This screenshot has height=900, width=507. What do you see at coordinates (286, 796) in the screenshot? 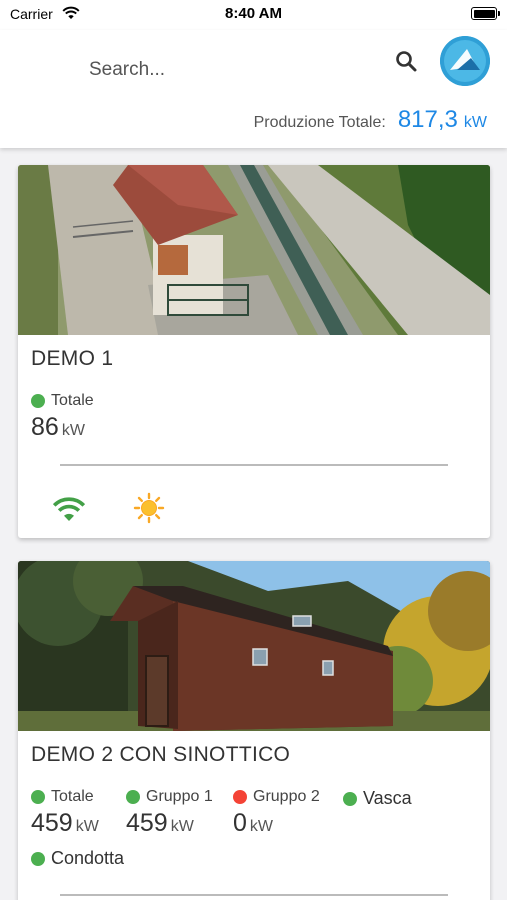
I see `metric-label: Gruppo 2` at bounding box center [286, 796].